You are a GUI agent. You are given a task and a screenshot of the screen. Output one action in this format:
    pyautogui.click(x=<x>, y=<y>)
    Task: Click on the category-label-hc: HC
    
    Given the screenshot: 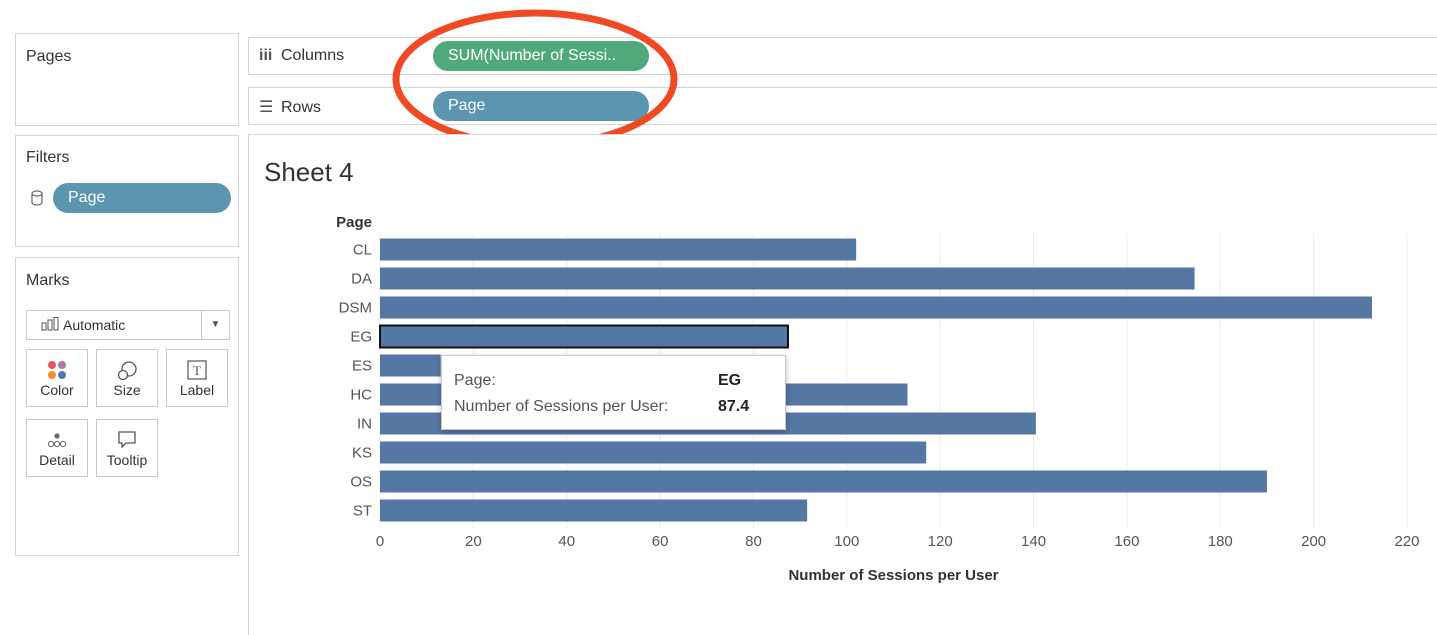 What is the action you would take?
    pyautogui.click(x=361, y=395)
    